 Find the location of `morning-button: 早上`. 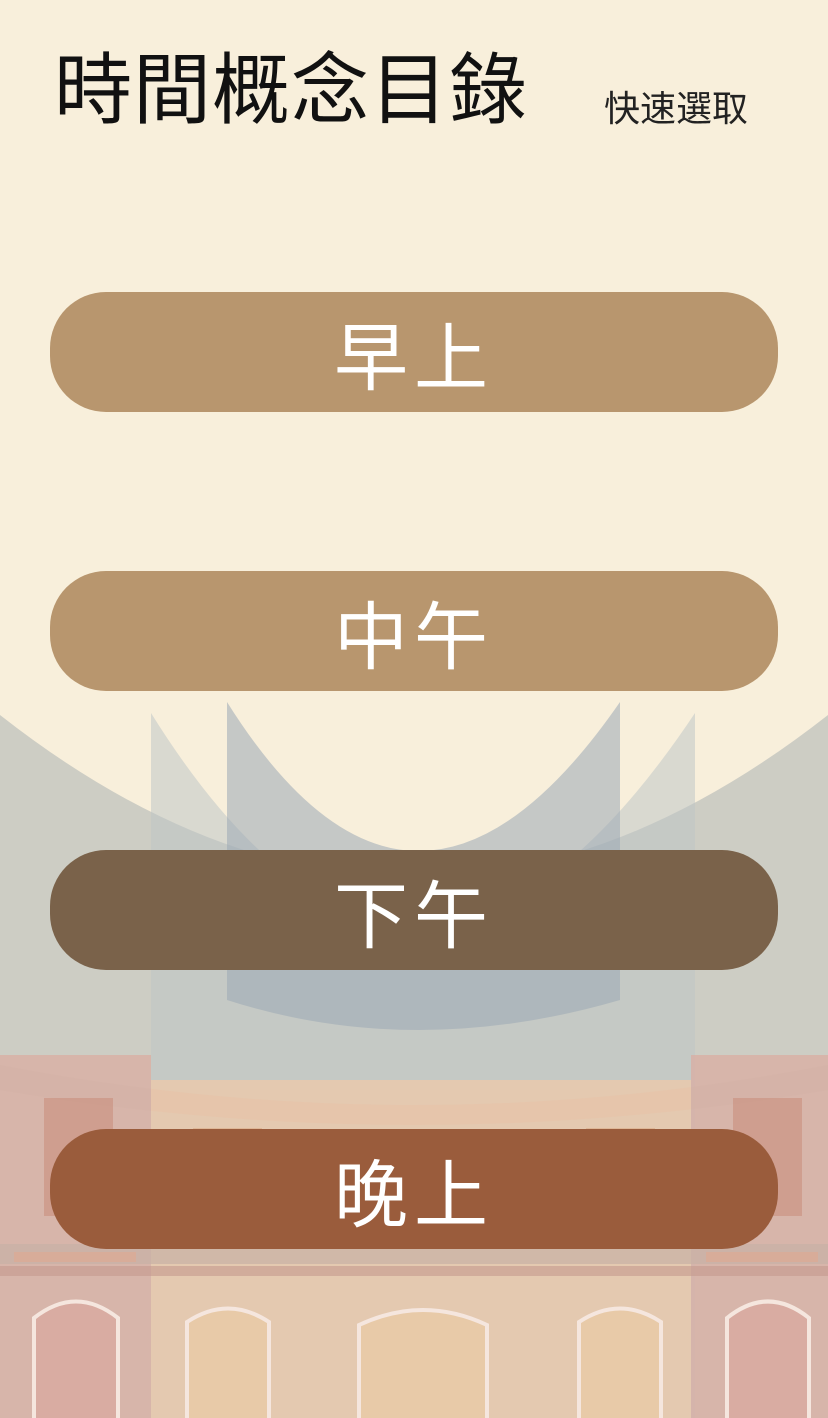

morning-button: 早上 is located at coordinates (414, 352).